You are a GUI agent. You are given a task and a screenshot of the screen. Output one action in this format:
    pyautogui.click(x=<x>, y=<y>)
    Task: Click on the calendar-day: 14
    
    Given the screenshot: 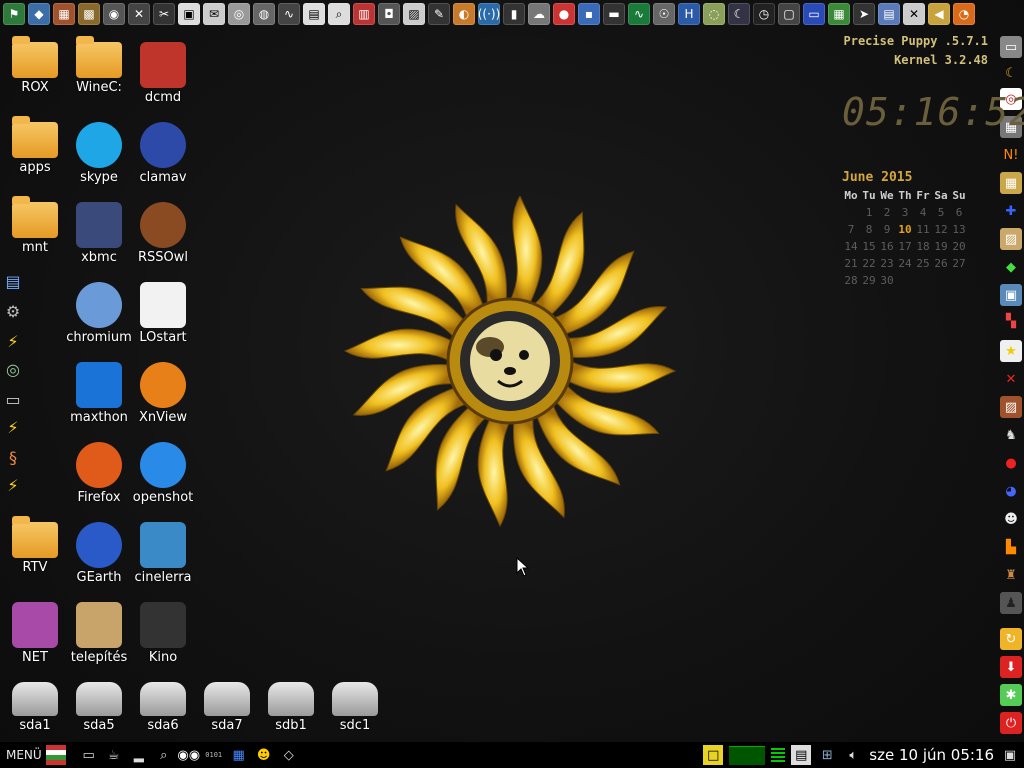 What is the action you would take?
    pyautogui.click(x=851, y=246)
    